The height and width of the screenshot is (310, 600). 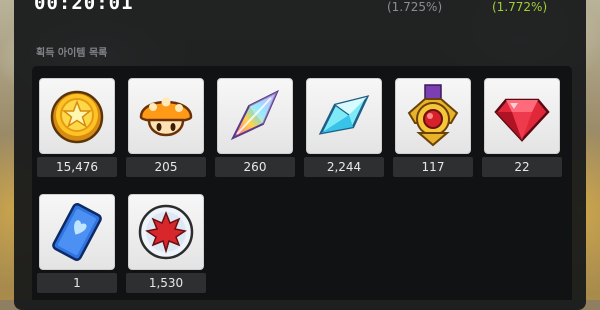 What do you see at coordinates (84, 7) in the screenshot?
I see `elapsed-timer: 00:20:01` at bounding box center [84, 7].